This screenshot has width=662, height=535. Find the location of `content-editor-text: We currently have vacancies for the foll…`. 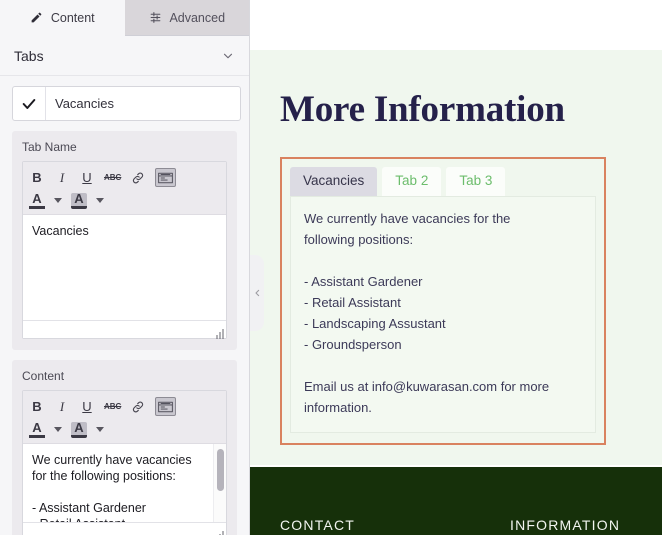

content-editor-text: We currently have vacancies for the foll… is located at coordinates (118, 483).